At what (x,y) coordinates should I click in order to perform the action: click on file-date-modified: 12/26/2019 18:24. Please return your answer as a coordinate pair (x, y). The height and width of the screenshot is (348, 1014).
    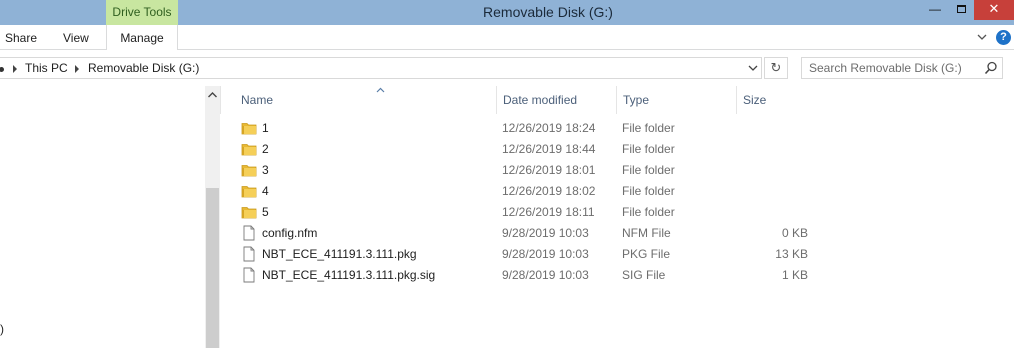
    Looking at the image, I should click on (549, 128).